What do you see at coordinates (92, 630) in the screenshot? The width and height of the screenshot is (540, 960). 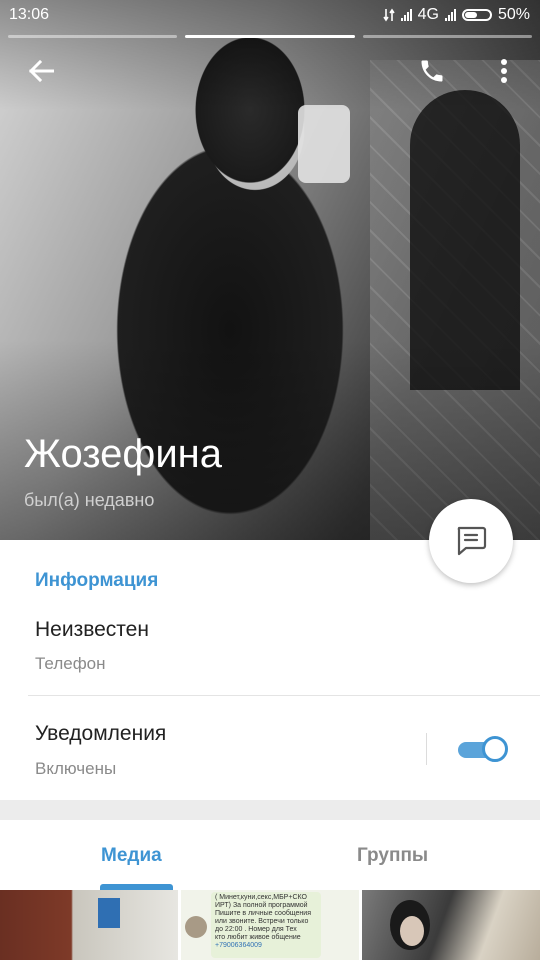 I see `phone-value: Неизвестен` at bounding box center [92, 630].